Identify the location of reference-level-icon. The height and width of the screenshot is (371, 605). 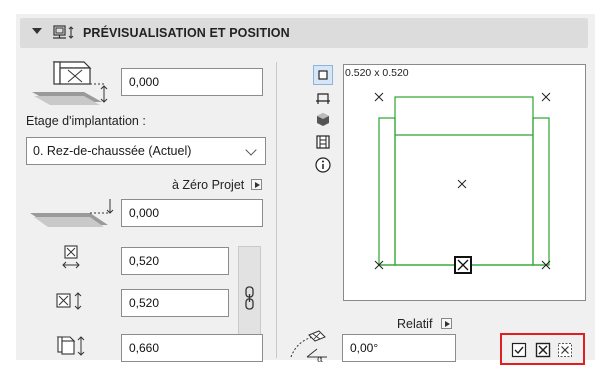
(72, 213).